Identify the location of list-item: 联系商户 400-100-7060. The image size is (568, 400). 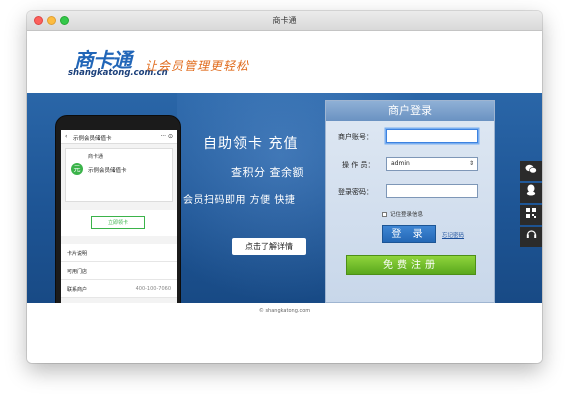
(119, 289).